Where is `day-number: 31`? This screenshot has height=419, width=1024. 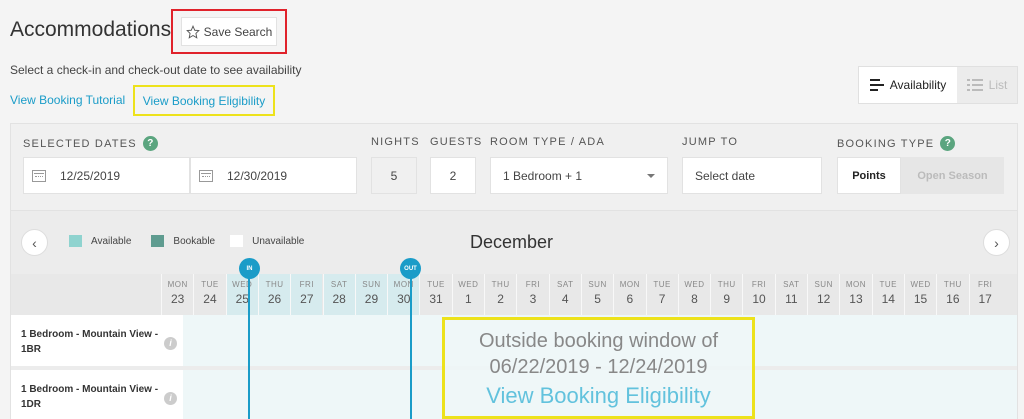
day-number: 31 is located at coordinates (436, 299).